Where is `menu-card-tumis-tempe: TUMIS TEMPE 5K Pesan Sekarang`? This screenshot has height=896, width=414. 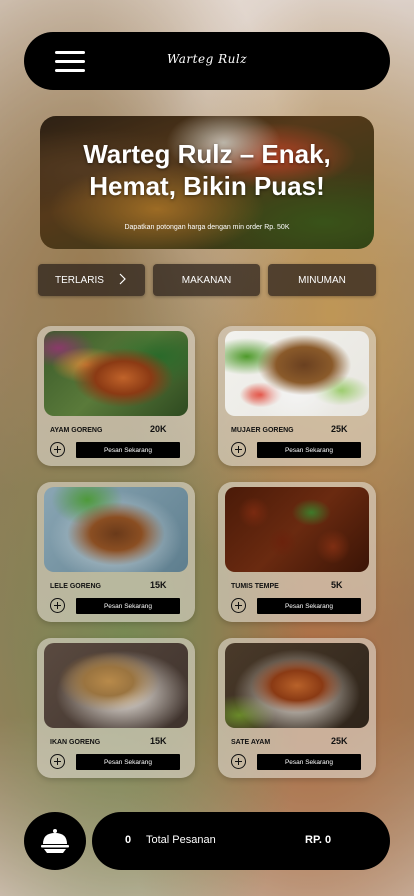 menu-card-tumis-tempe: TUMIS TEMPE 5K Pesan Sekarang is located at coordinates (297, 552).